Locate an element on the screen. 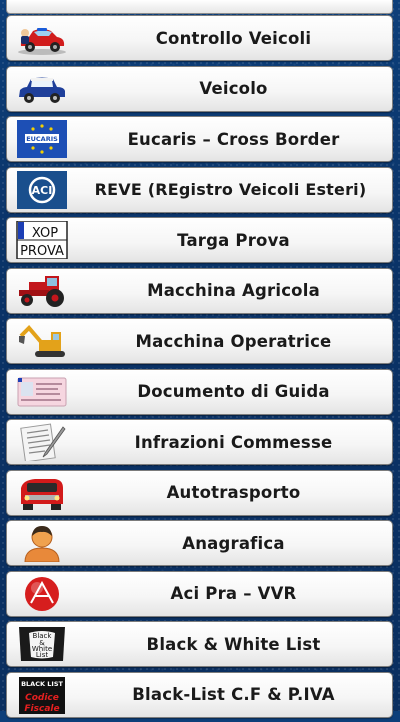 The width and height of the screenshot is (400, 722). aci-icon-text: ACI is located at coordinates (42, 190).